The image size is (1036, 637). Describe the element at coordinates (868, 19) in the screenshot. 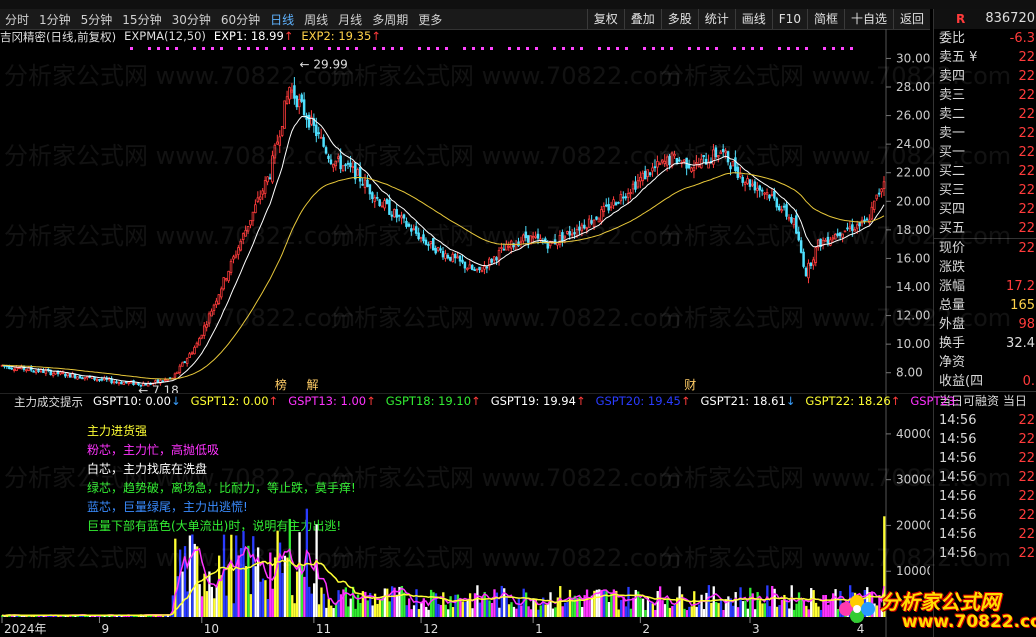

I see `toolbar-button: 十自选` at that location.